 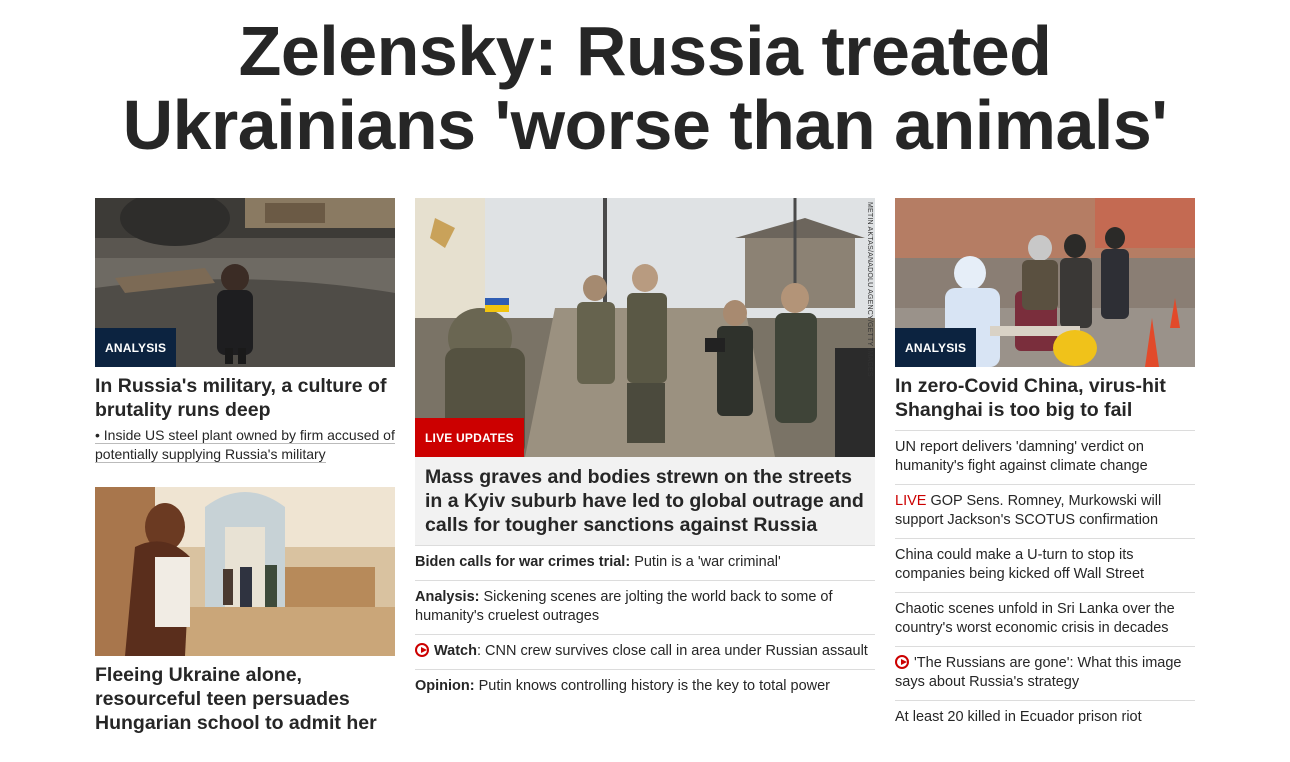 What do you see at coordinates (245, 571) in the screenshot?
I see `ukraine-teen-photo` at bounding box center [245, 571].